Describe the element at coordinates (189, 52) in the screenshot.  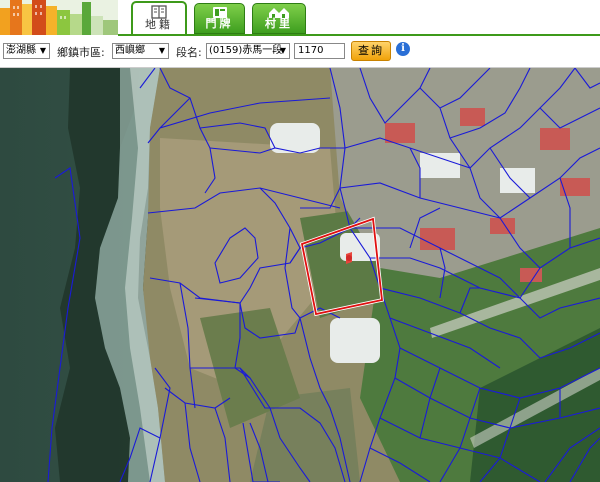
I see `section-label: 段名:` at that location.